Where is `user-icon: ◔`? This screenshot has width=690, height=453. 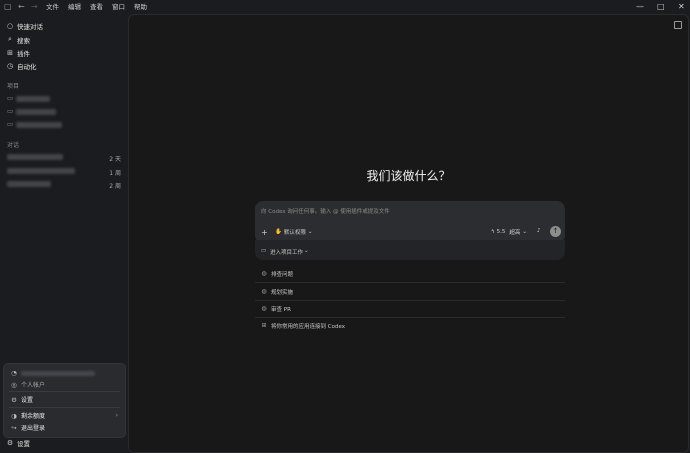 user-icon: ◔ is located at coordinates (14, 373).